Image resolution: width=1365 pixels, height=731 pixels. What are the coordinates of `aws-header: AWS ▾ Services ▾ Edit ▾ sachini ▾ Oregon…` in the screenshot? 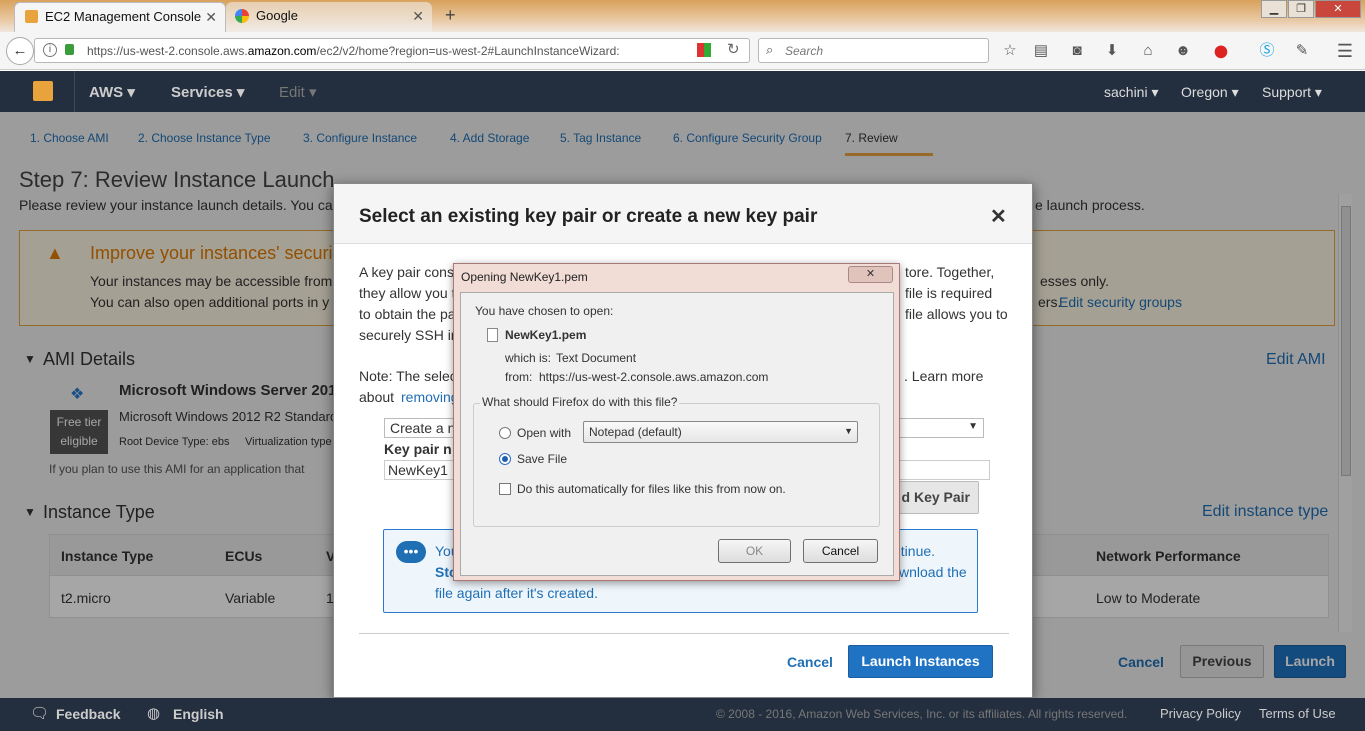 It's located at (682, 91).